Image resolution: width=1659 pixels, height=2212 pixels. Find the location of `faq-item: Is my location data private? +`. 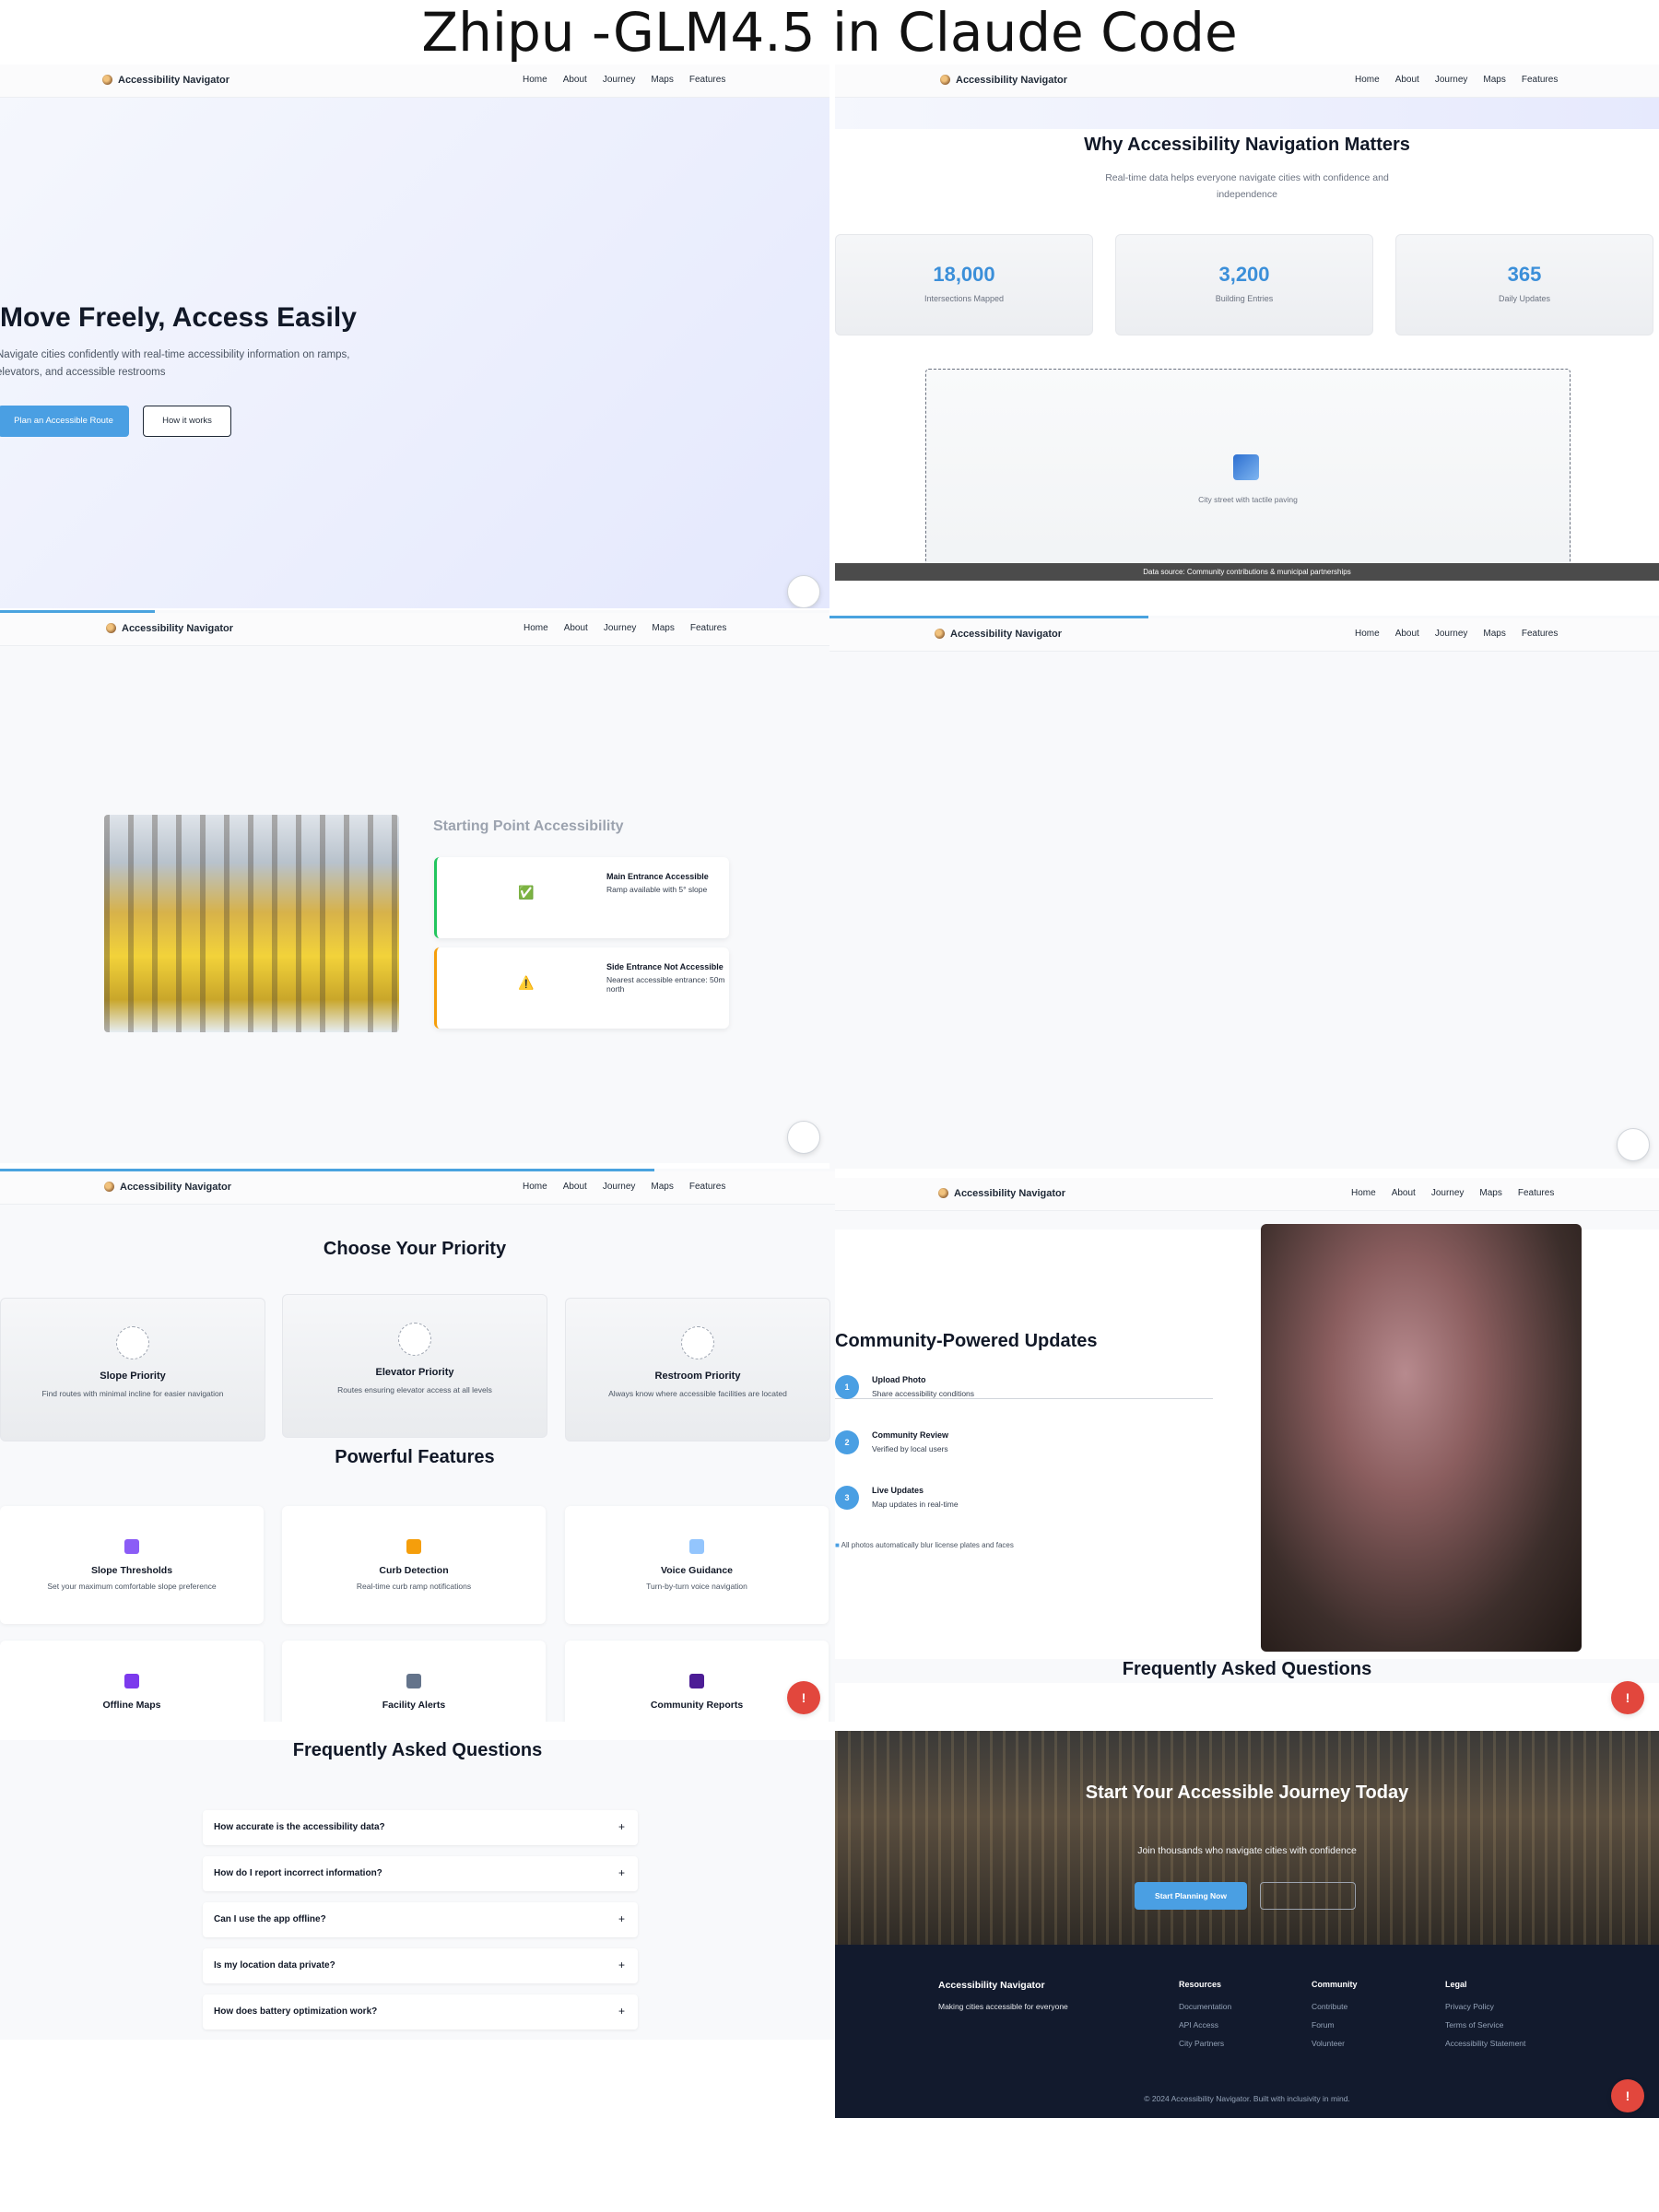

faq-item: Is my location data private? + is located at coordinates (420, 1965).